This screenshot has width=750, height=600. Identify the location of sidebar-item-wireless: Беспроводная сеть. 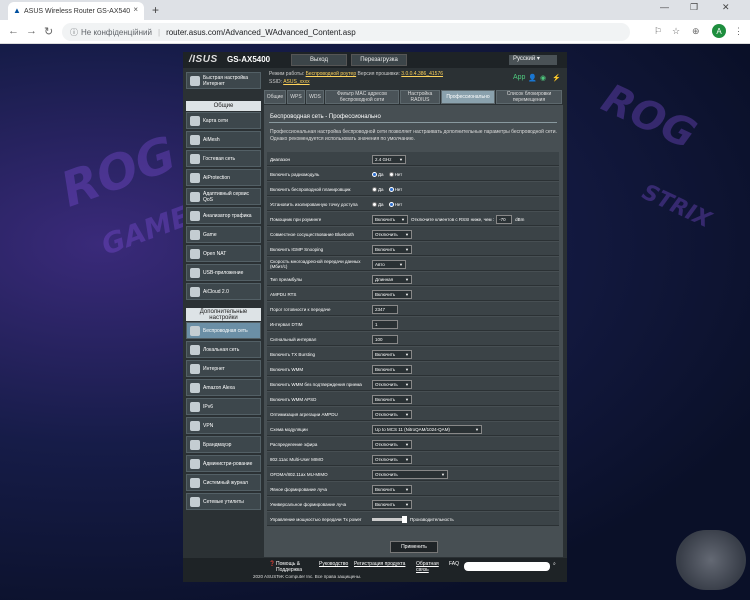
(223, 330).